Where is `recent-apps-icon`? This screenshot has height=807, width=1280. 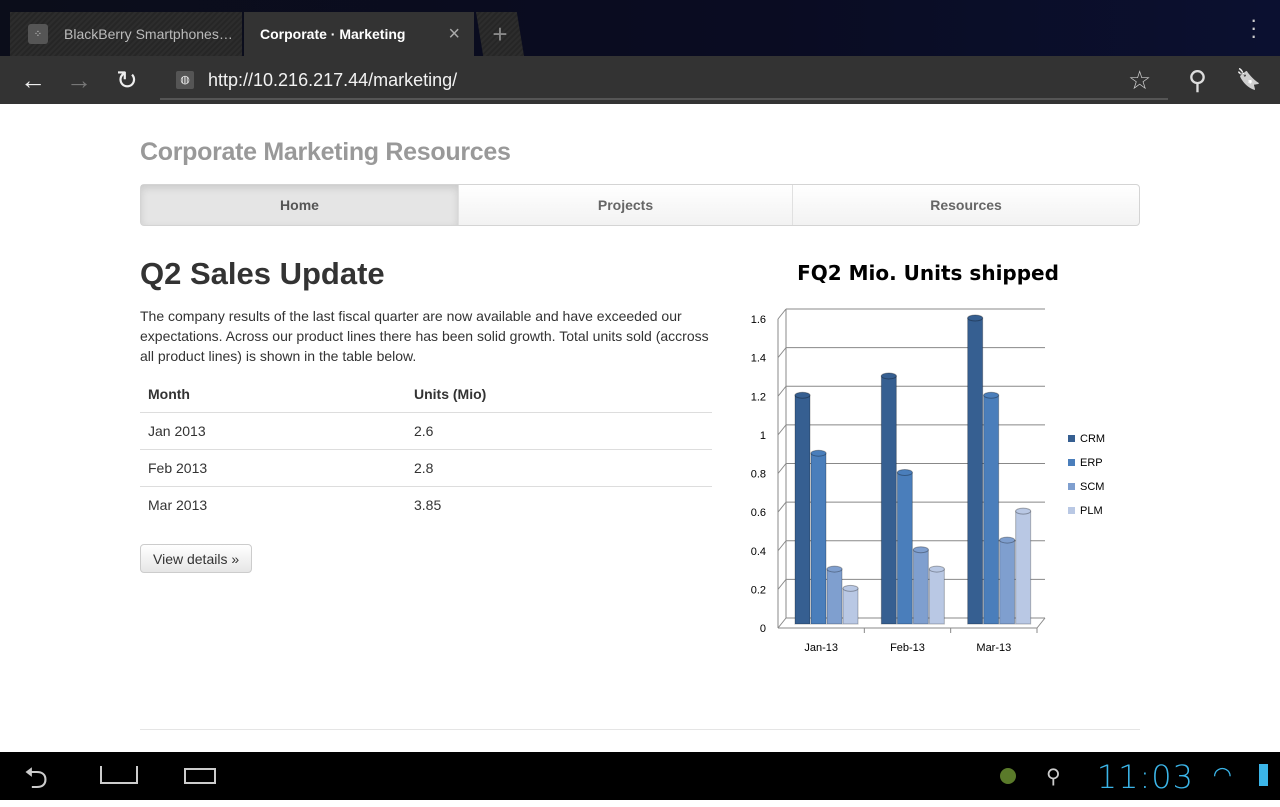 recent-apps-icon is located at coordinates (200, 776).